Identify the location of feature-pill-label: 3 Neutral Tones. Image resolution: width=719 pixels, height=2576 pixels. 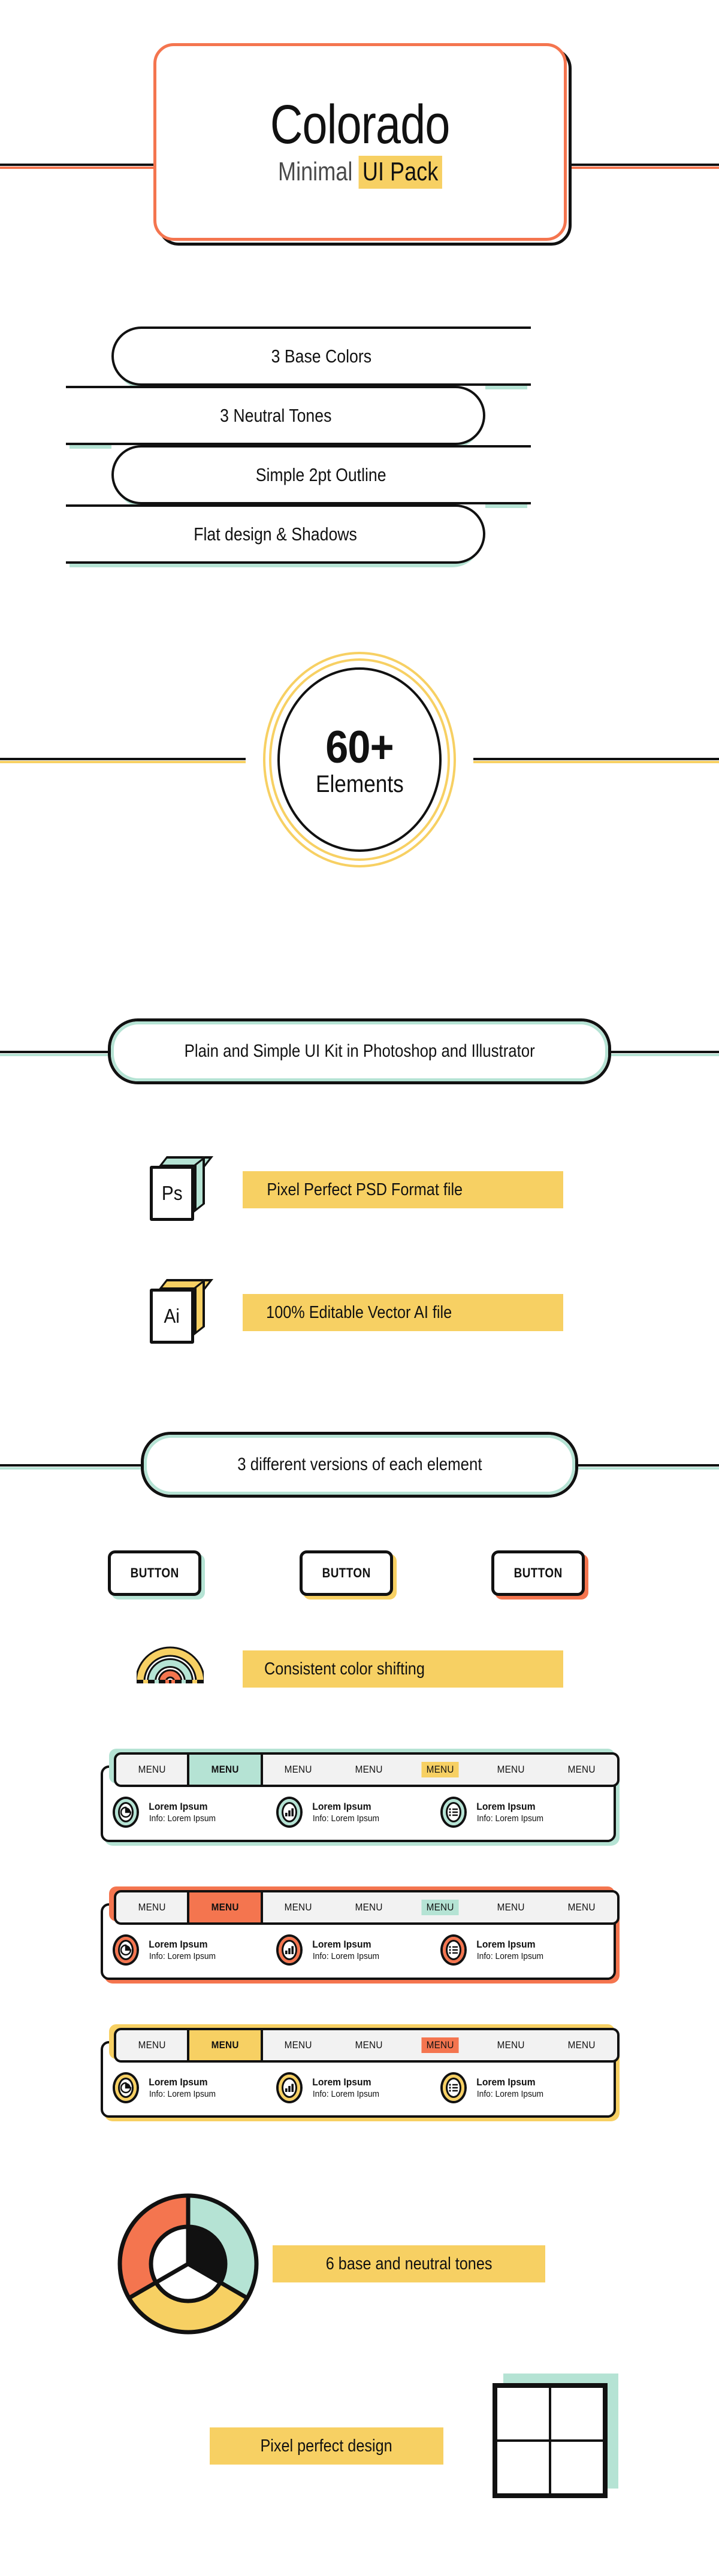
(275, 415).